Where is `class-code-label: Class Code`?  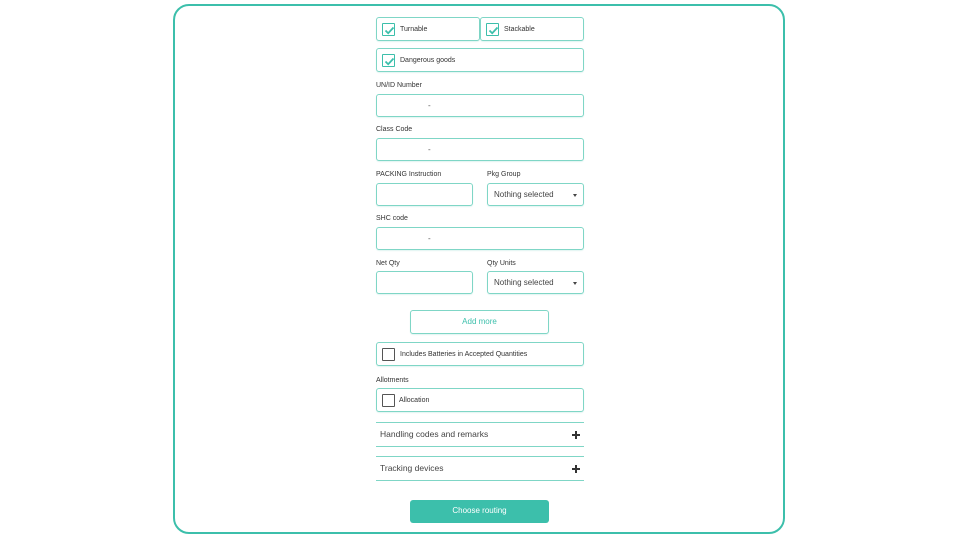
class-code-label: Class Code is located at coordinates (394, 129).